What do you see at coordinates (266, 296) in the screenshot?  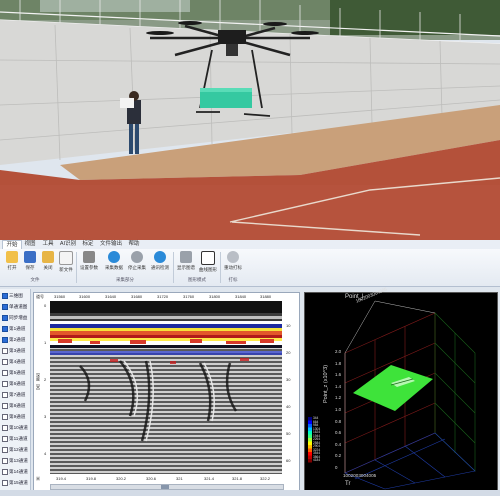 I see `top-tick: 31880` at bounding box center [266, 296].